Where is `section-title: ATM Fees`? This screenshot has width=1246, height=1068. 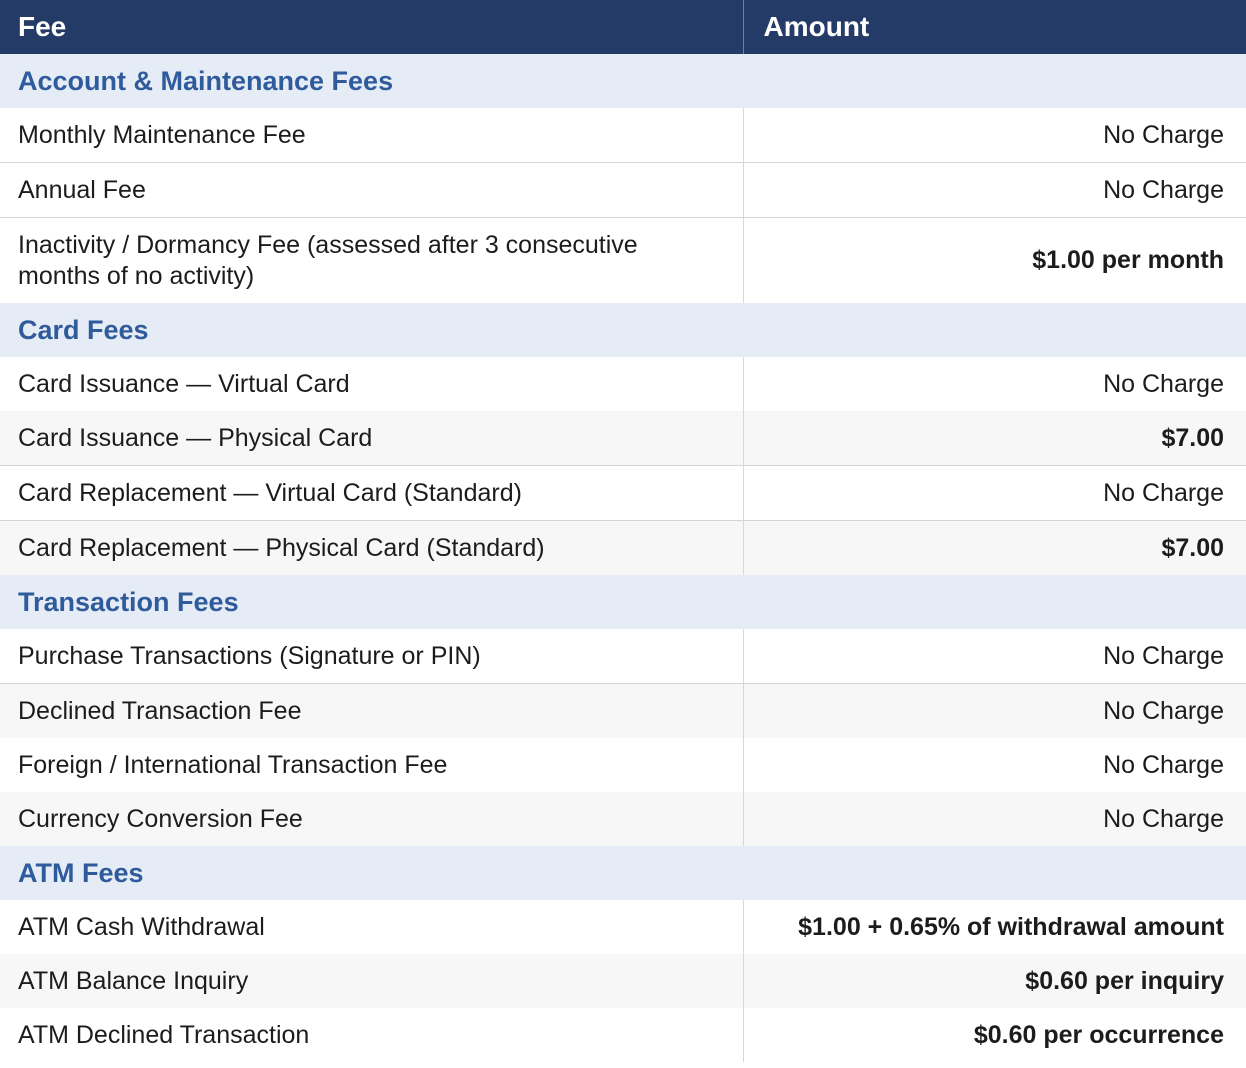 section-title: ATM Fees is located at coordinates (623, 873).